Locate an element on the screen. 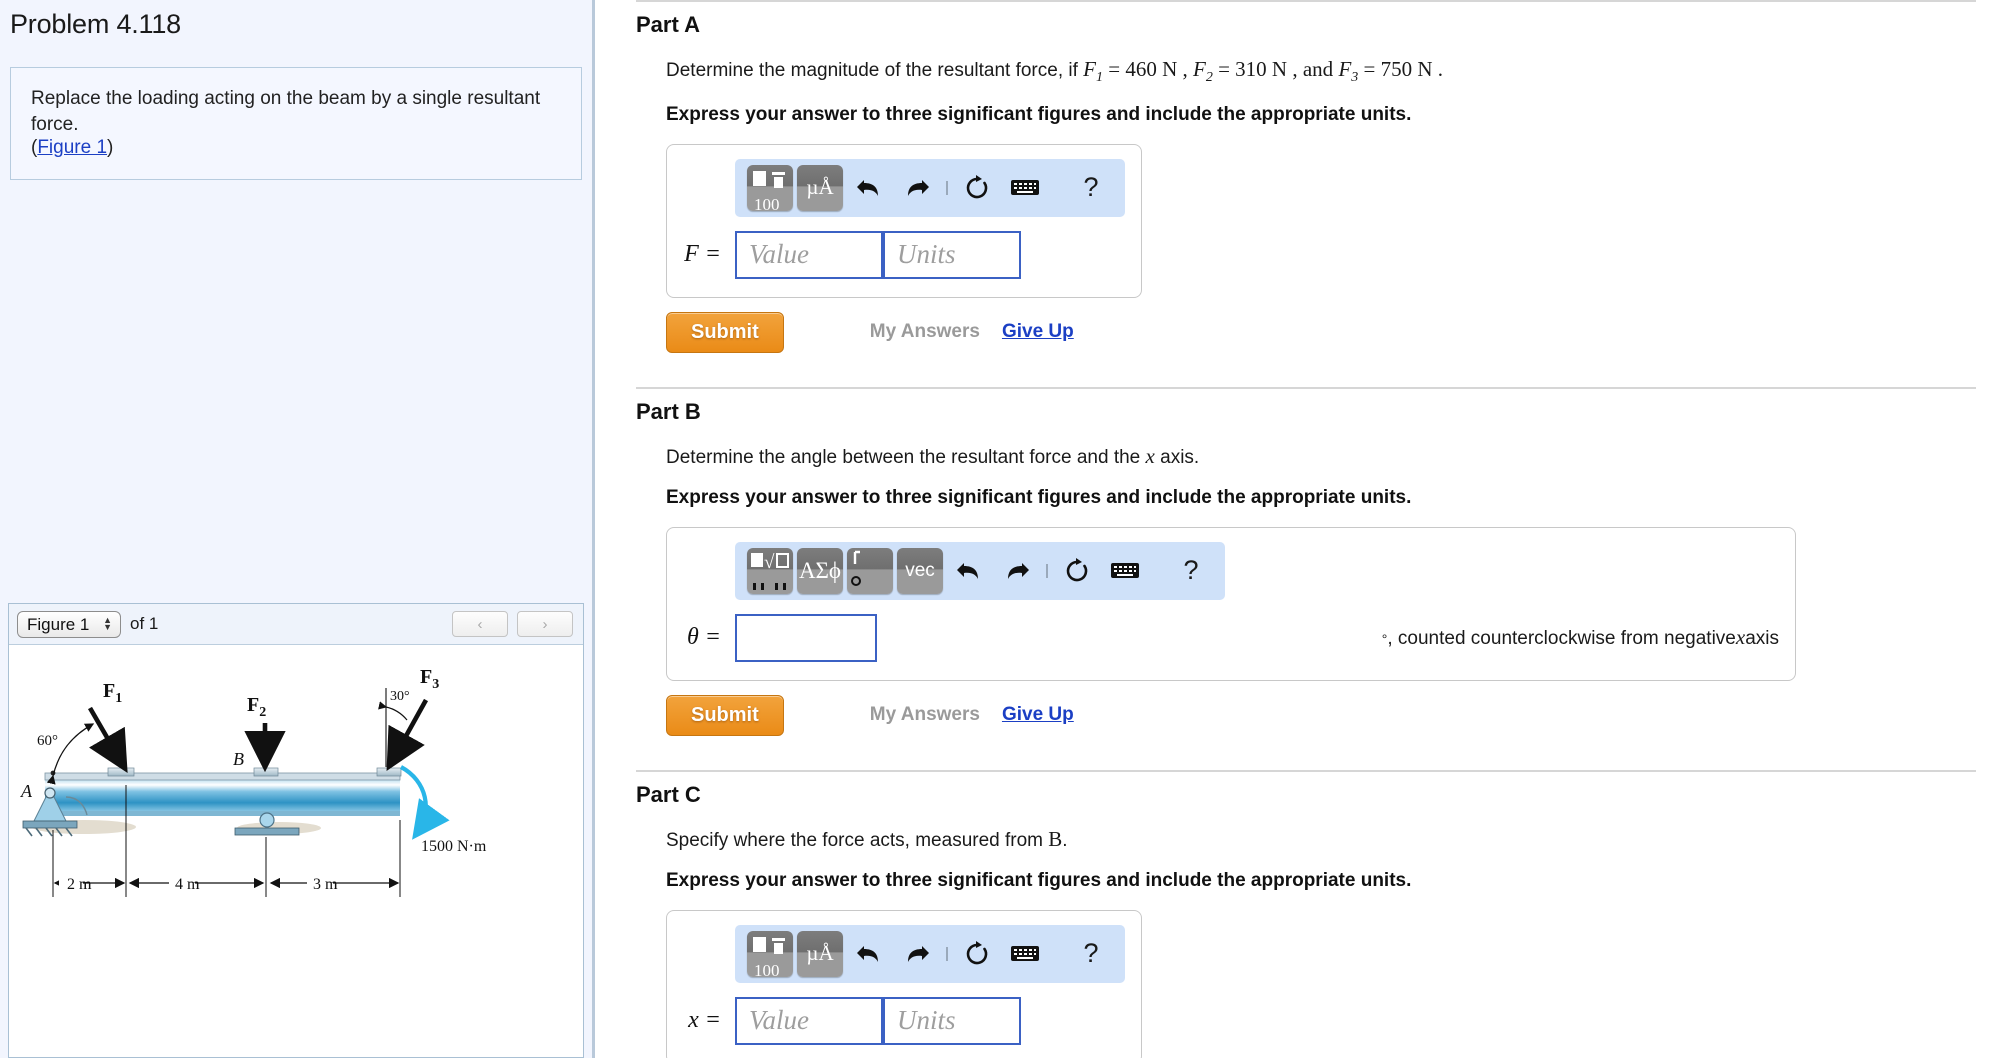 This screenshot has width=1992, height=1058. figure-1-link: Figure 1 is located at coordinates (72, 147).